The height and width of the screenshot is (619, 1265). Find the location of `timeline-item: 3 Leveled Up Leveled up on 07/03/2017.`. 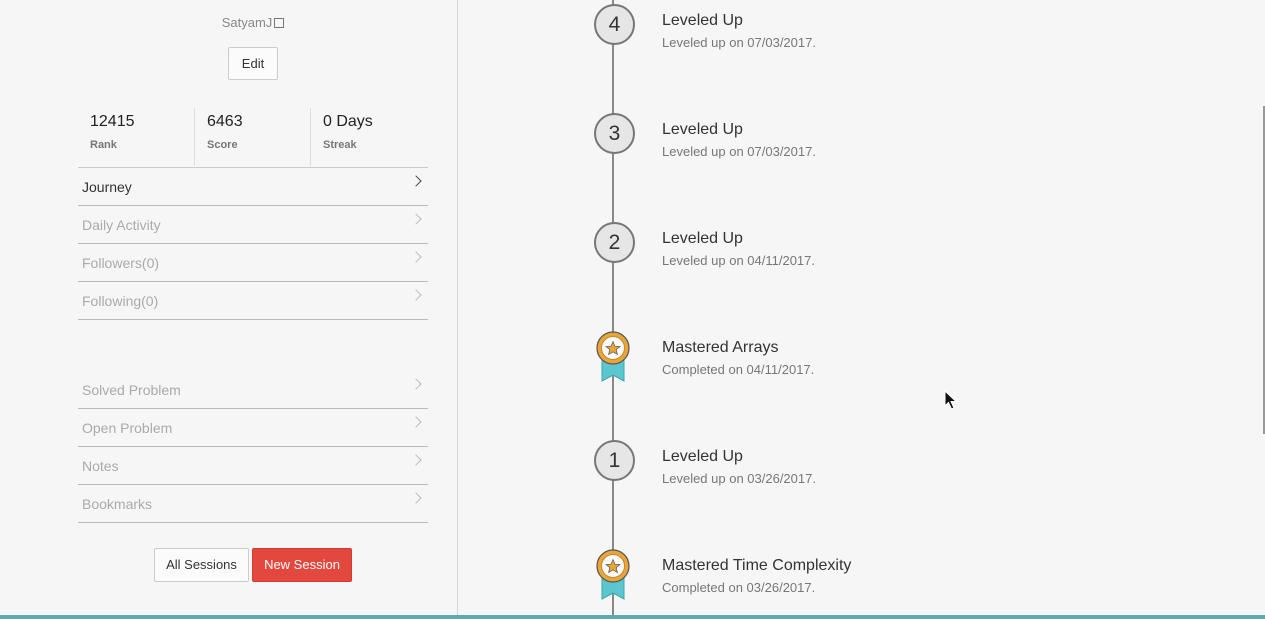

timeline-item: 3 Leveled Up Leveled up on 07/03/2017. is located at coordinates (844, 143).